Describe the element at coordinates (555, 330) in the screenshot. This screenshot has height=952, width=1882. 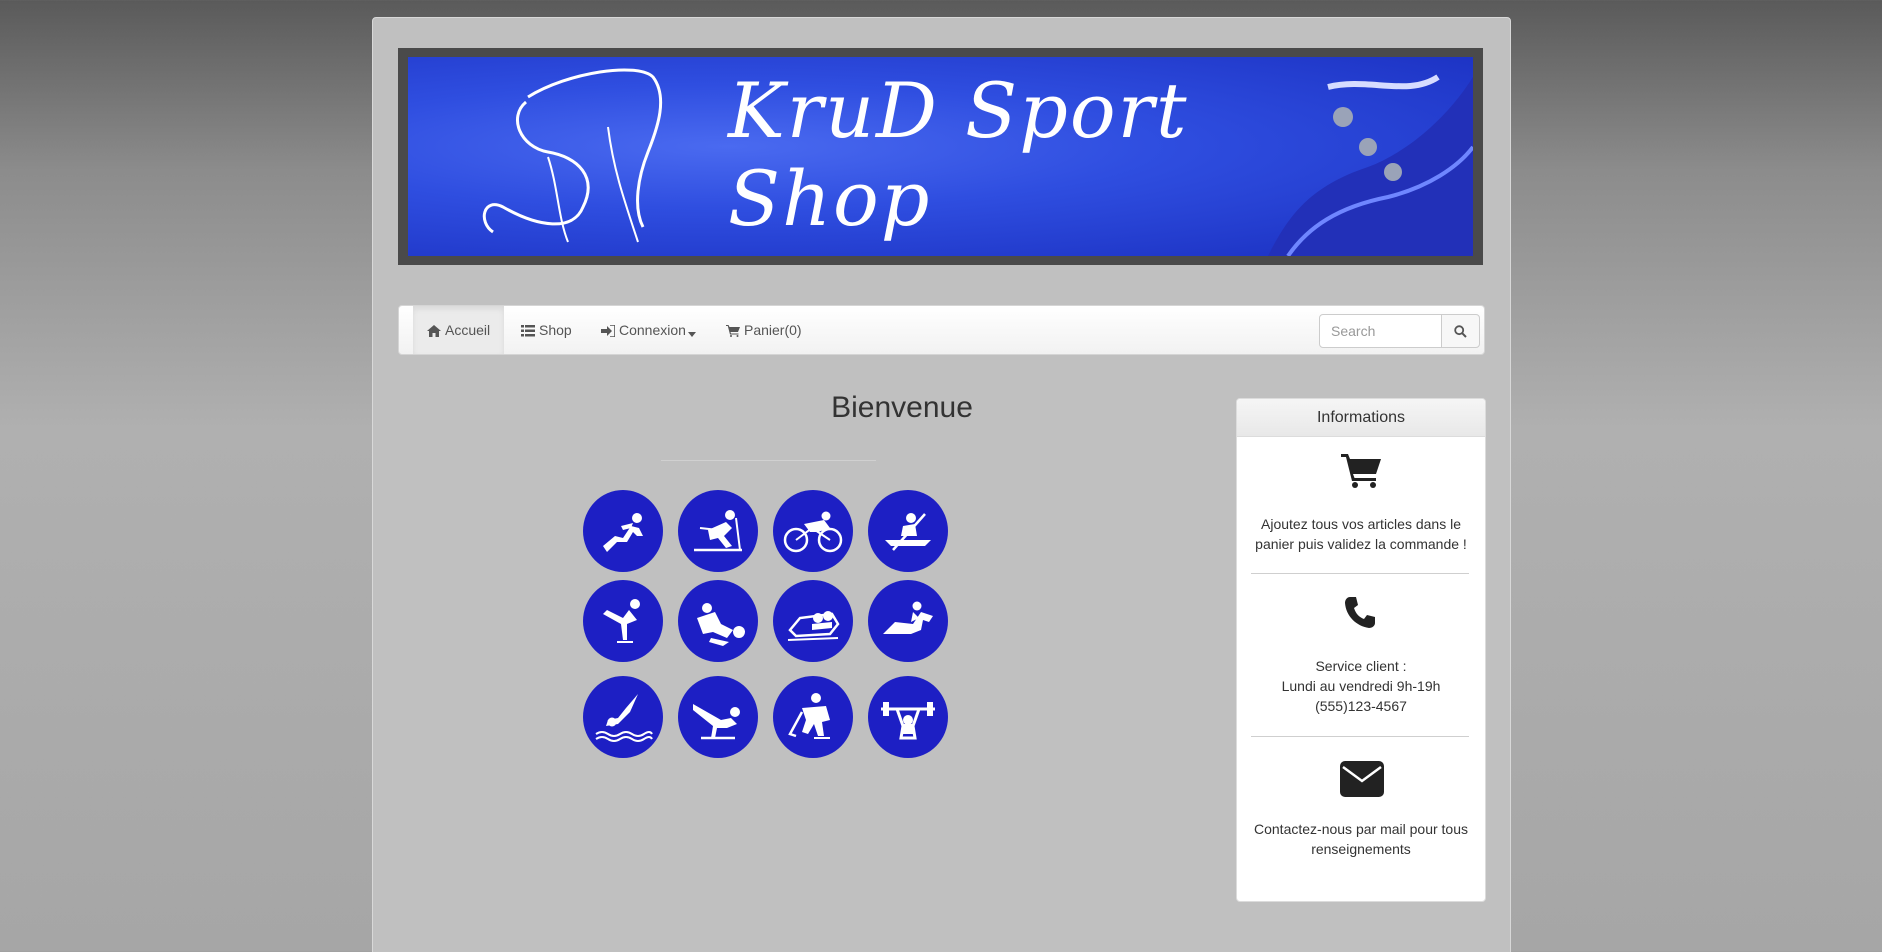
I see `nav-shop-label: Shop` at that location.